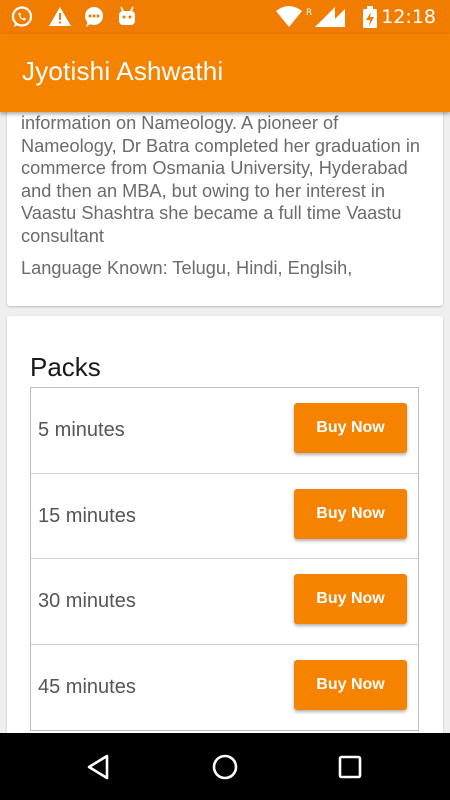  I want to click on recents-icon, so click(350, 767).